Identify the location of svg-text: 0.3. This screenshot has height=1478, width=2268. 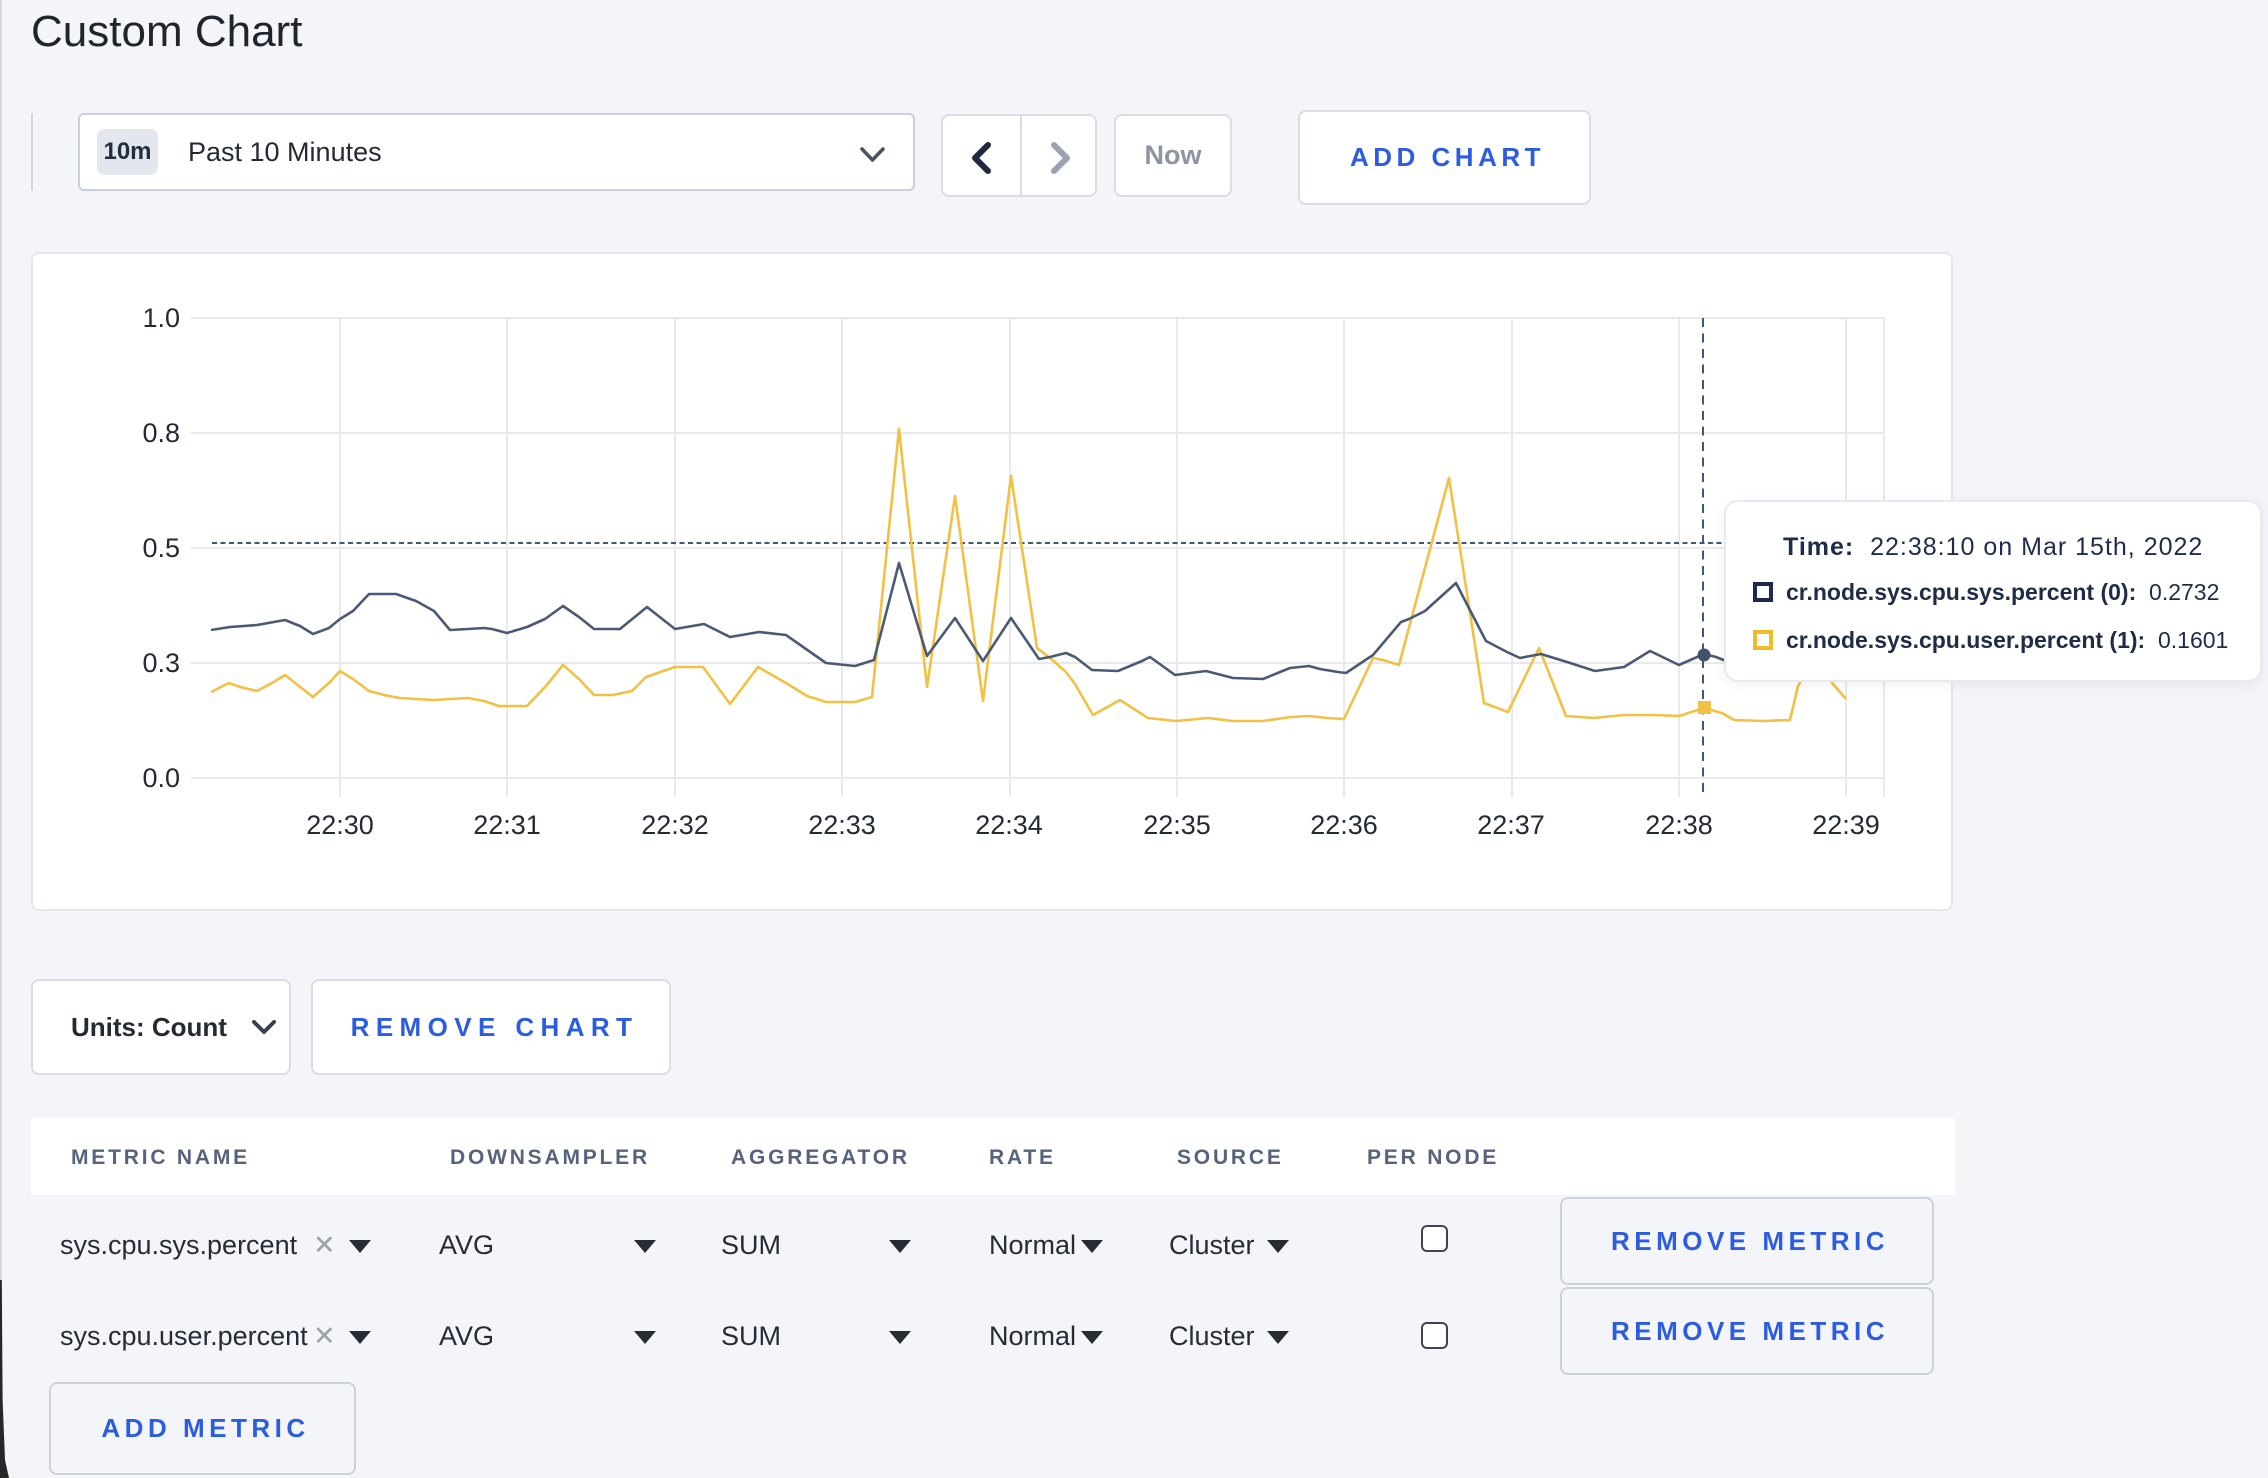
(161, 663).